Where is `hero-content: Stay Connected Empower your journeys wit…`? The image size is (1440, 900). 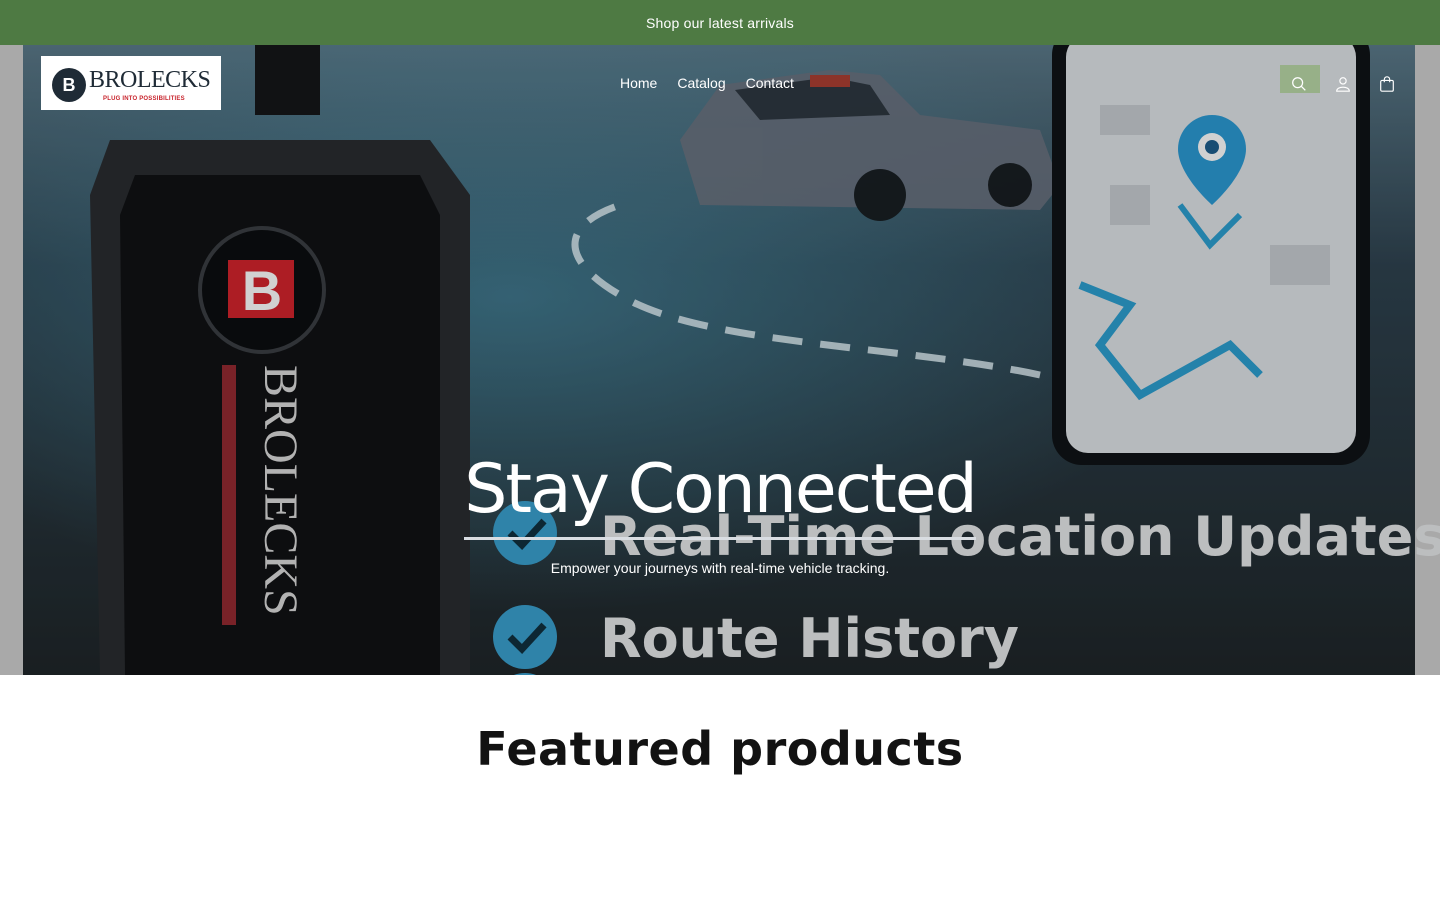
hero-content: Stay Connected Empower your journeys wit… is located at coordinates (720, 515).